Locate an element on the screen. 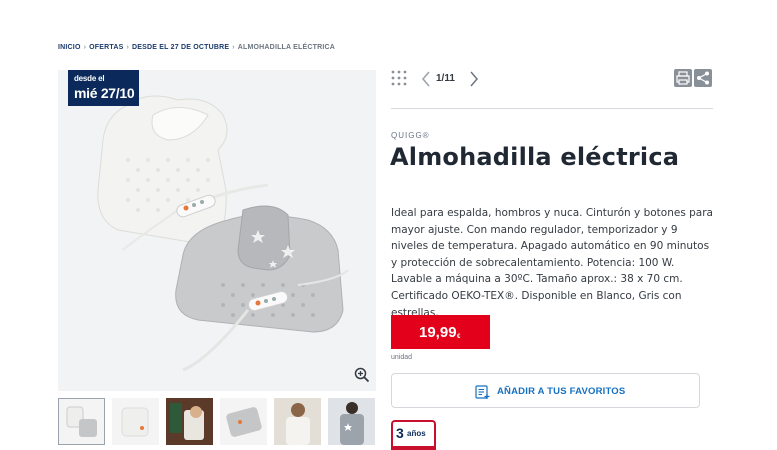  product-title: Almohadilla eléctrica is located at coordinates (535, 157).